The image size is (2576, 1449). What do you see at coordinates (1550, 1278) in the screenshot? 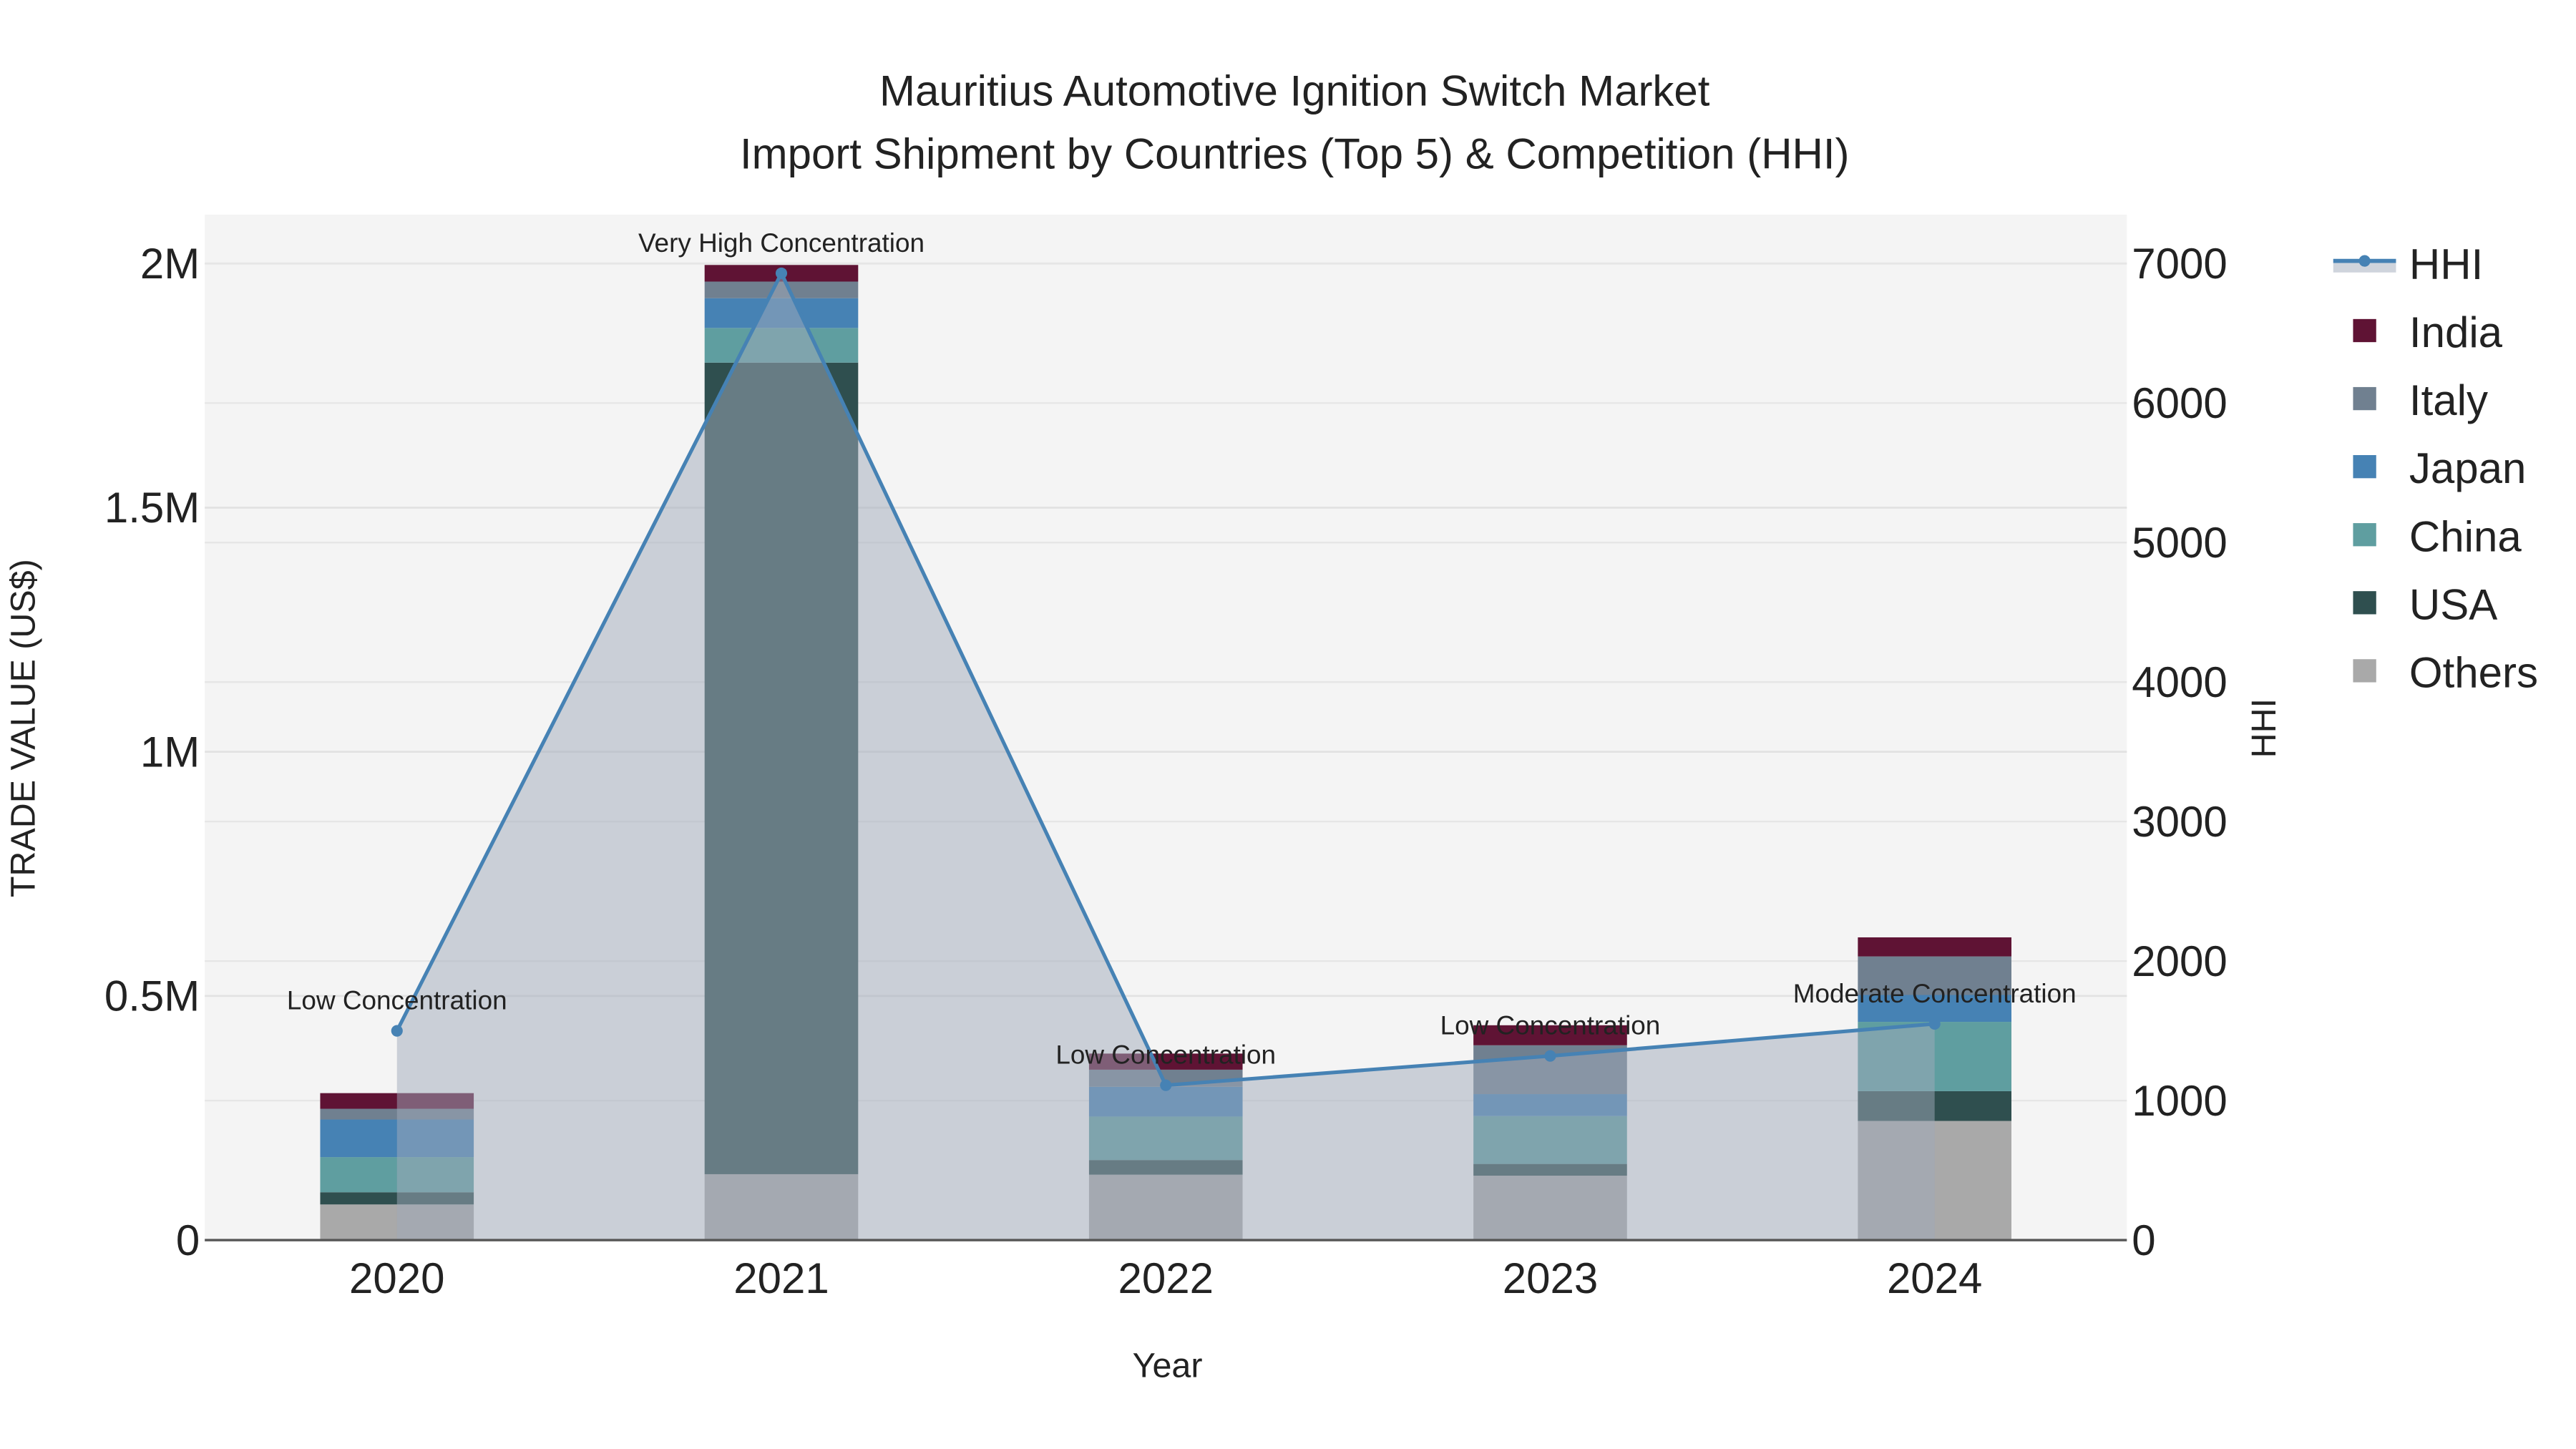
I see `x-tick-label: 2023` at bounding box center [1550, 1278].